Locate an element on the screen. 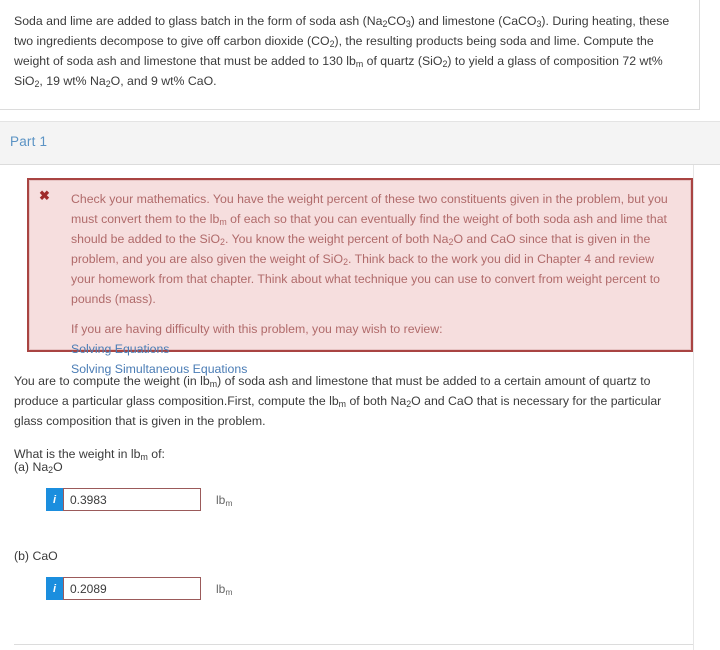  info-icon-b: i is located at coordinates (54, 588).